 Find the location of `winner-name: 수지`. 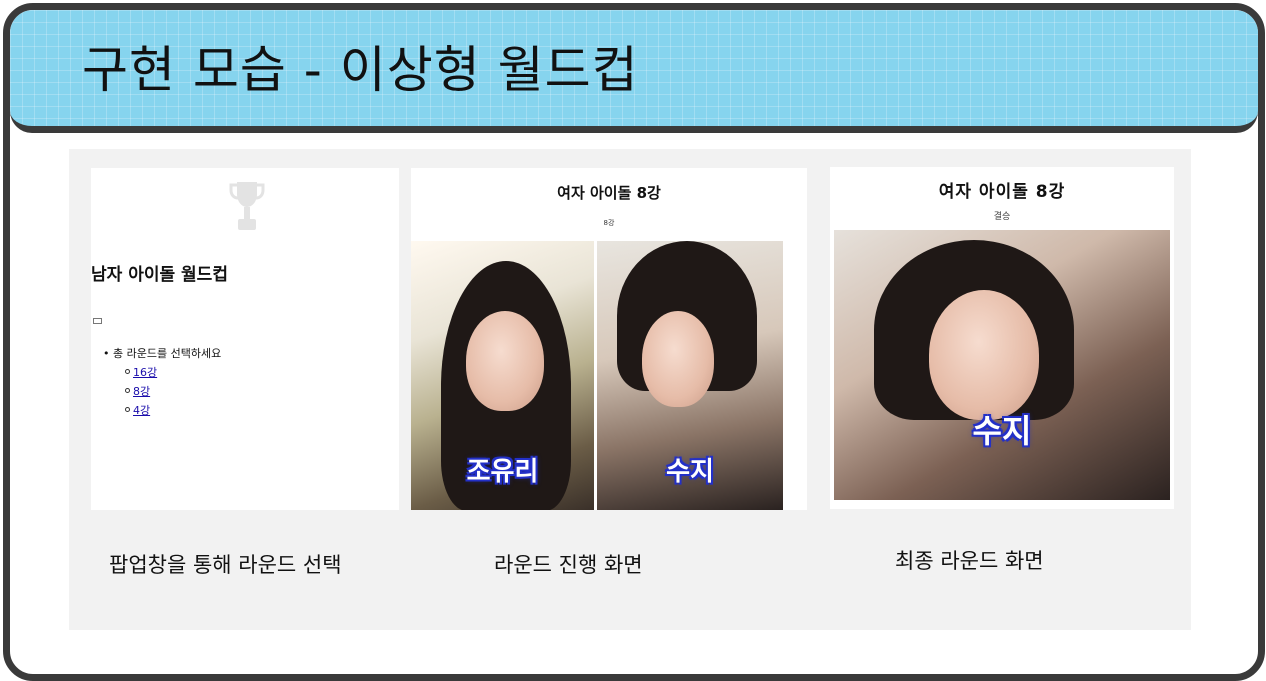

winner-name: 수지 is located at coordinates (1002, 431).